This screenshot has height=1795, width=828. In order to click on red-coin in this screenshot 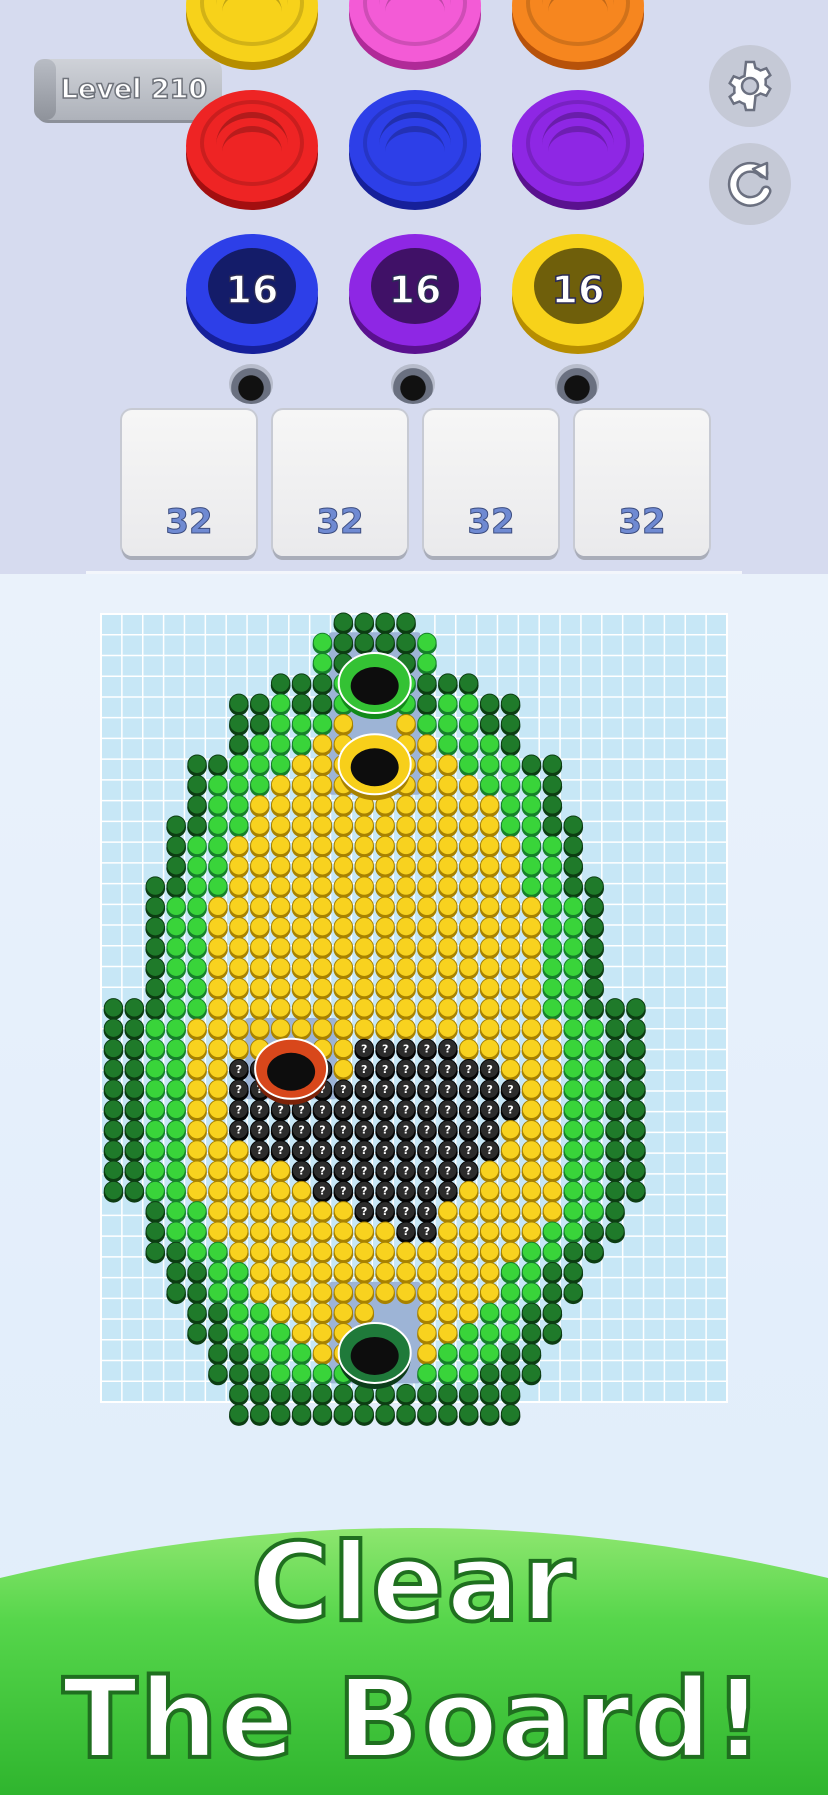, I will do `click(252, 150)`.